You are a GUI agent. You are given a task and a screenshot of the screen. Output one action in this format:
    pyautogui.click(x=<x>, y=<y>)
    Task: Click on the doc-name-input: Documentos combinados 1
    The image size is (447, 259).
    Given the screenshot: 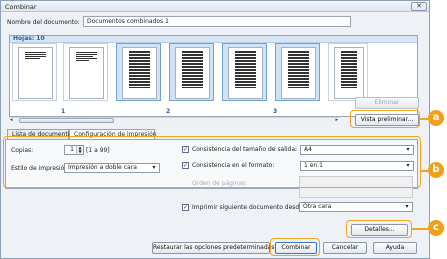 What is the action you would take?
    pyautogui.click(x=217, y=21)
    